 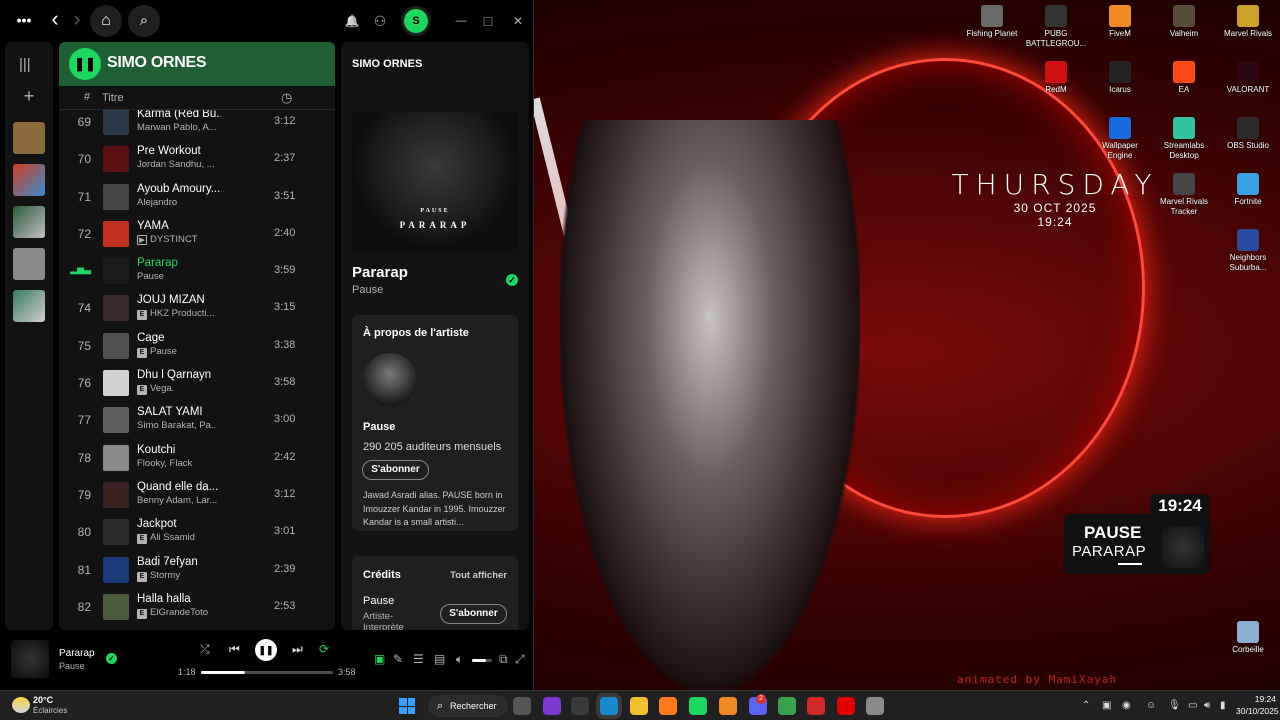 I want to click on taskbar-app-chrome-icon, so click(x=787, y=706).